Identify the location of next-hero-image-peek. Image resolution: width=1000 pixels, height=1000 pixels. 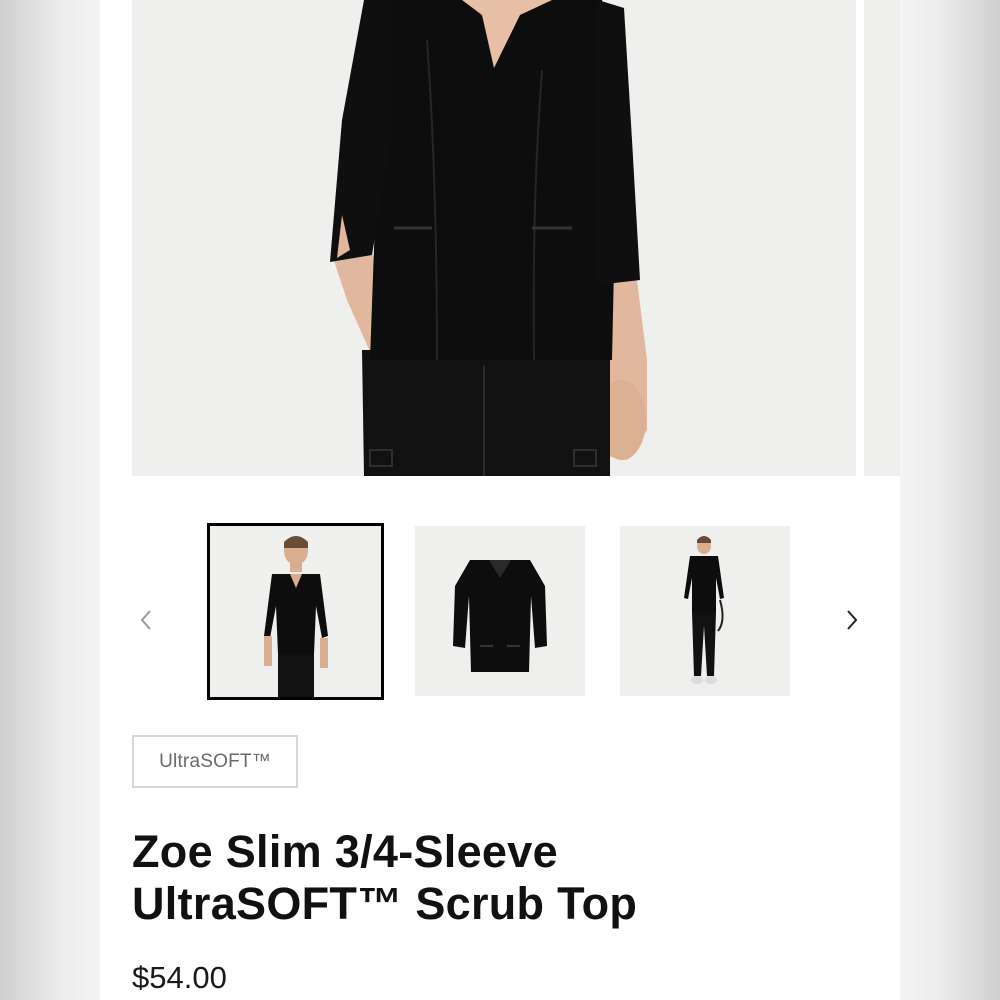
(882, 238).